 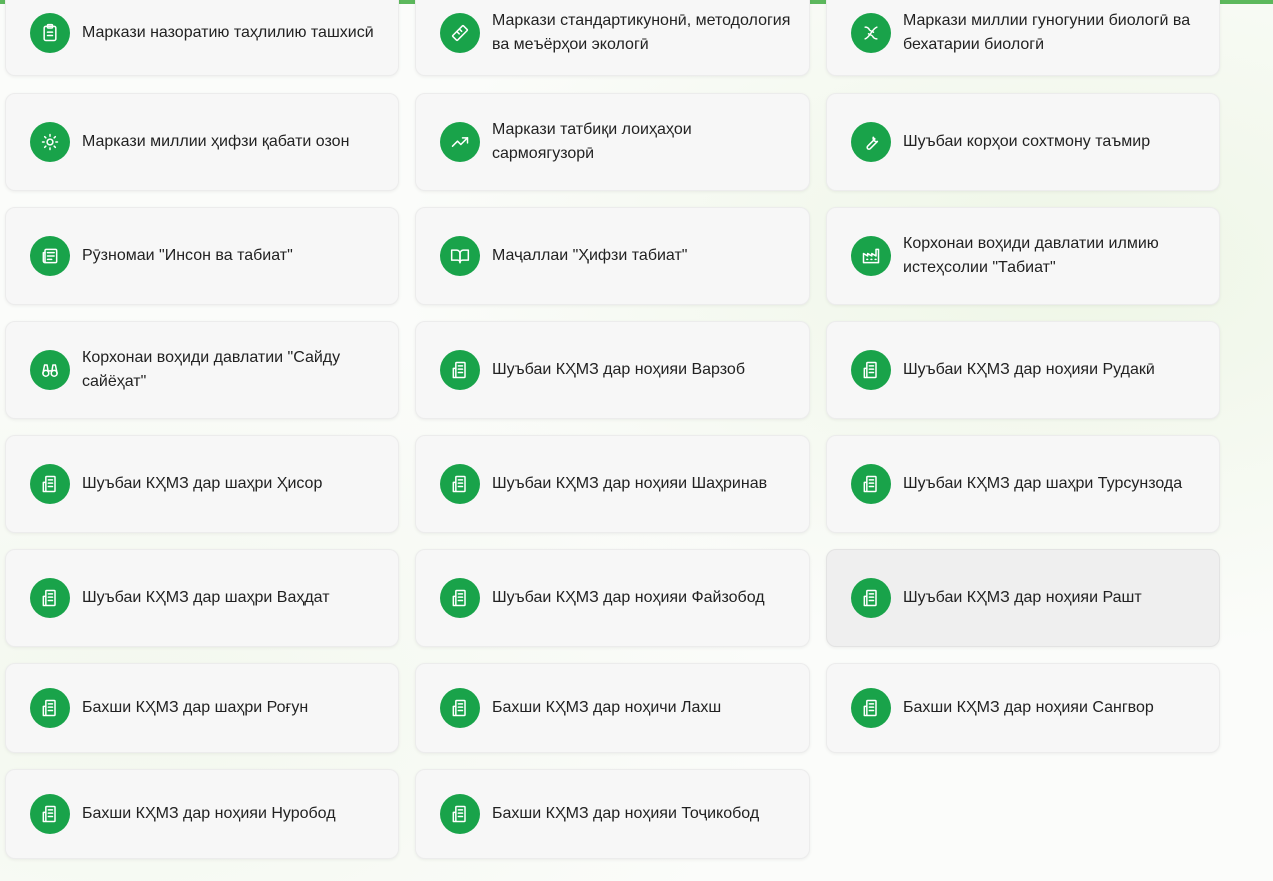 What do you see at coordinates (460, 256) in the screenshot?
I see `book-open-icon` at bounding box center [460, 256].